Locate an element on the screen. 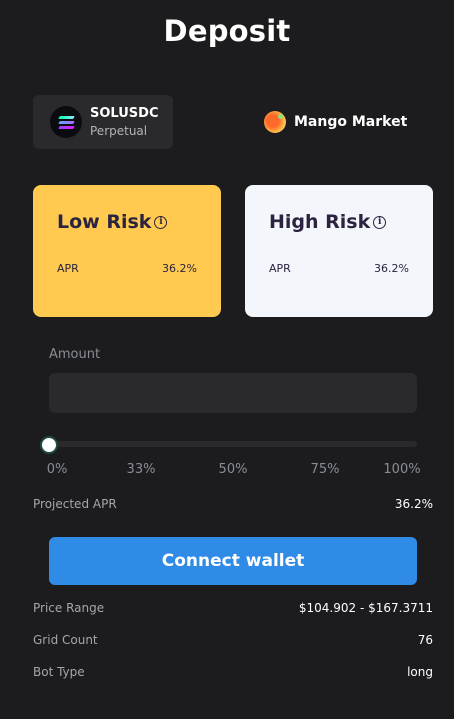  connect-wallet-button: Connect wallet is located at coordinates (233, 561).